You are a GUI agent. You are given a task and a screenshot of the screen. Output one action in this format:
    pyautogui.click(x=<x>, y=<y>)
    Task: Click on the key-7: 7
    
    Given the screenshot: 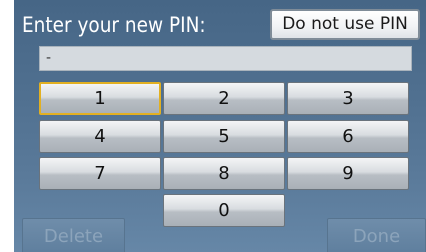 What is the action you would take?
    pyautogui.click(x=100, y=173)
    